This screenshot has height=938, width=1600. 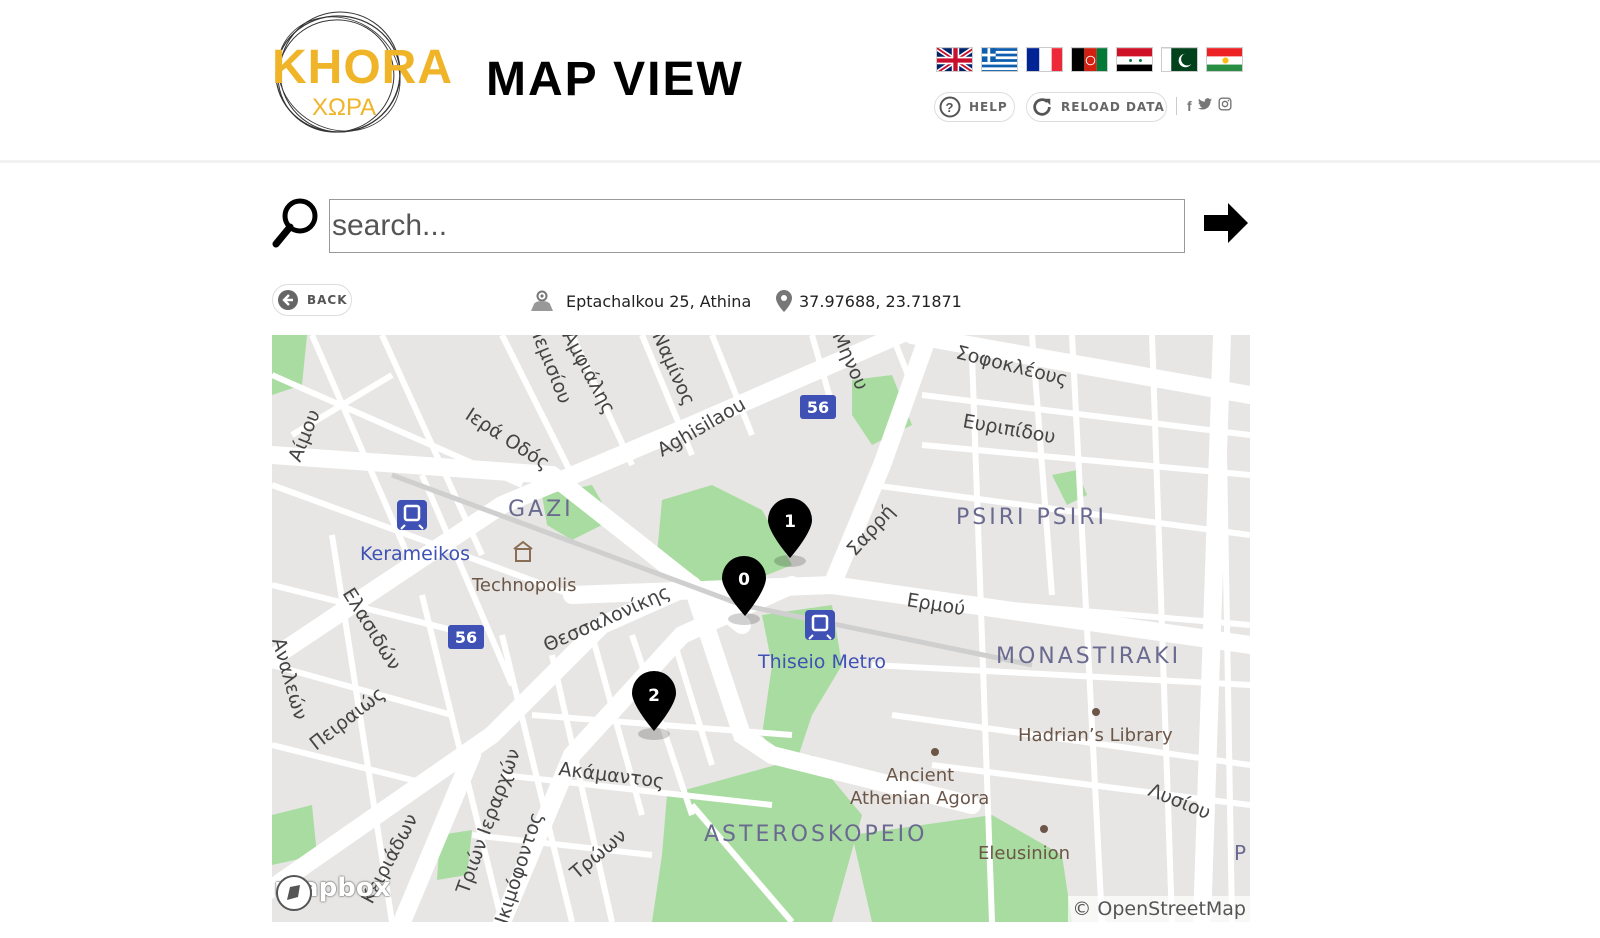 I want to click on pakistan-flag-icon, so click(x=1179, y=59).